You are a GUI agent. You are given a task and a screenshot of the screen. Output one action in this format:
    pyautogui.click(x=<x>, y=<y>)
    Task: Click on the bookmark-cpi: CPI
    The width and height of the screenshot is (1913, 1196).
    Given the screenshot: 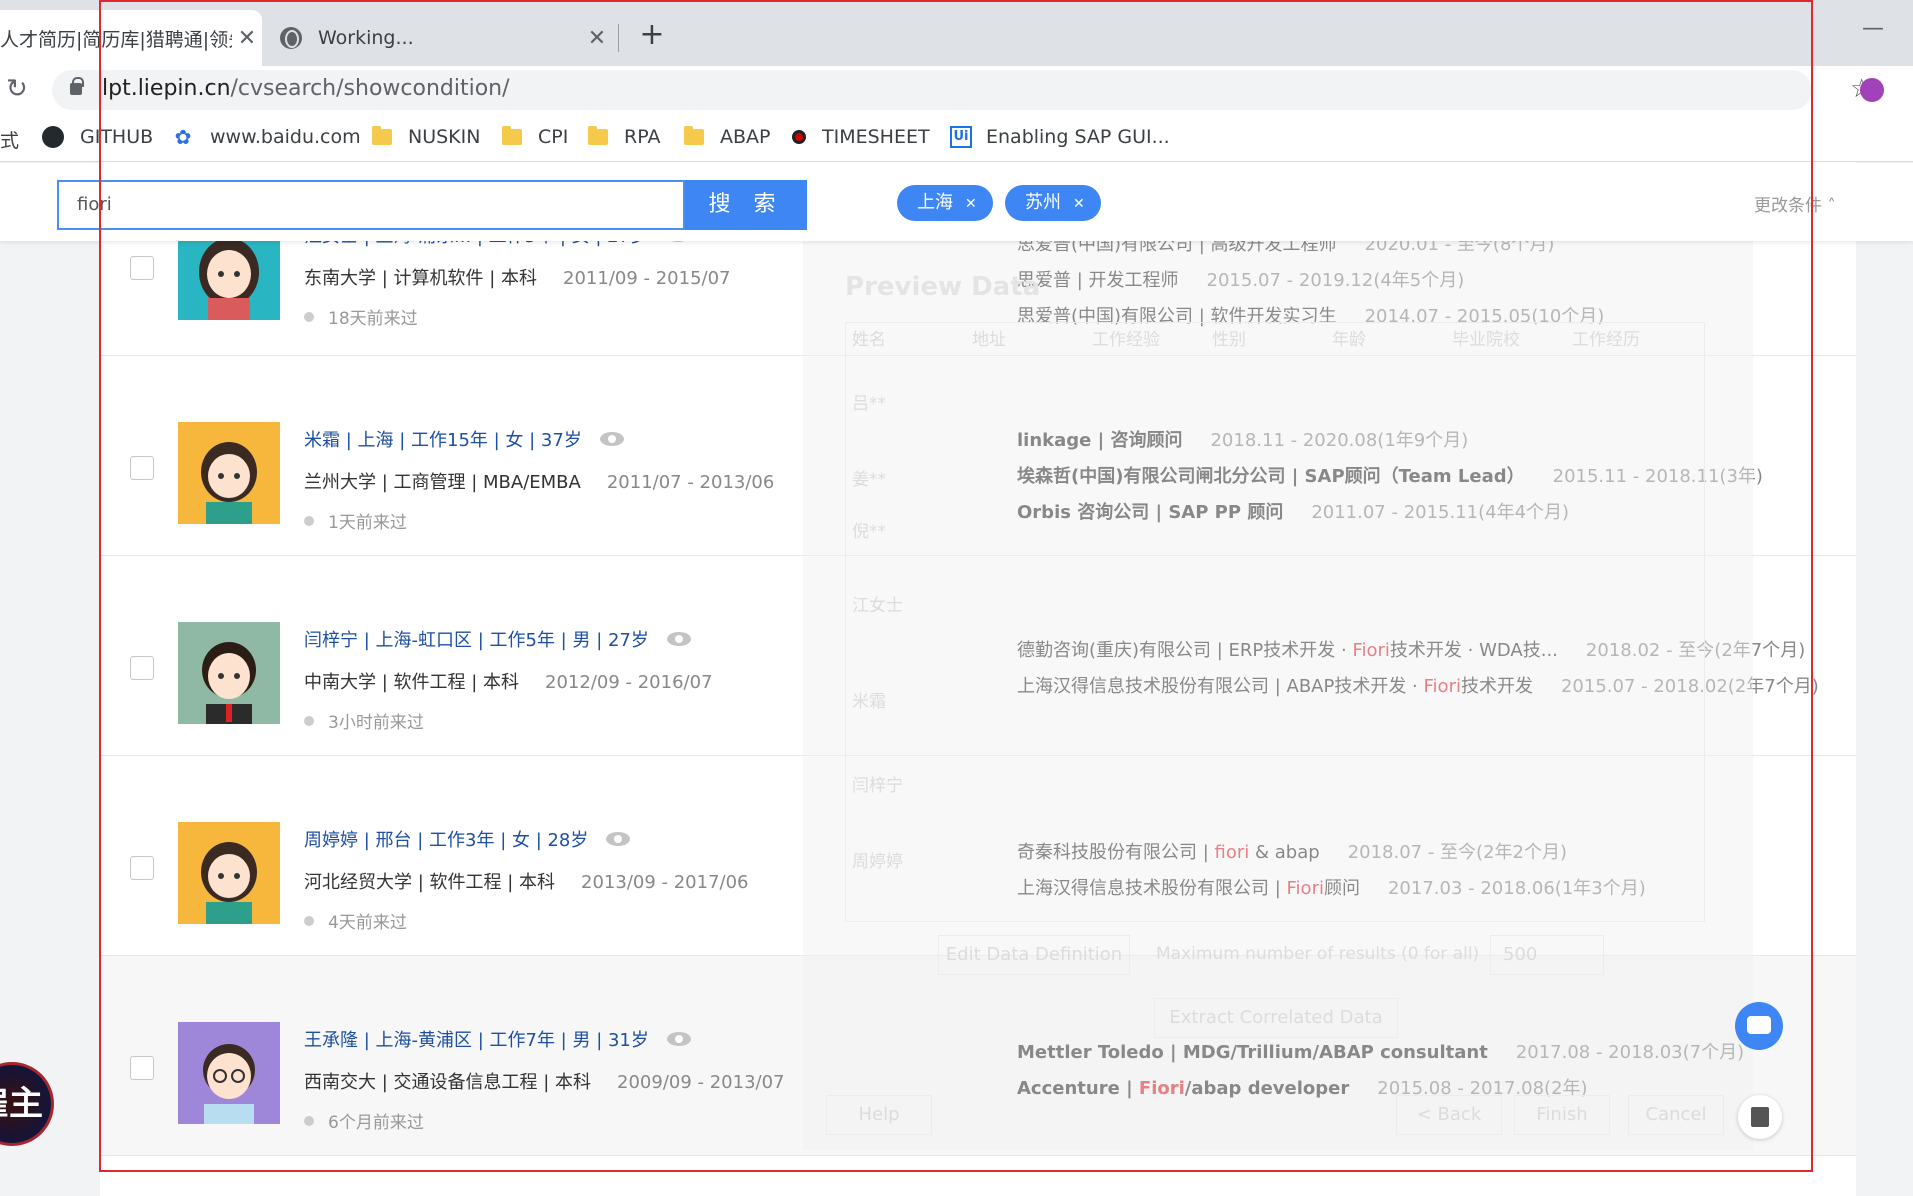 What is the action you would take?
    pyautogui.click(x=535, y=137)
    